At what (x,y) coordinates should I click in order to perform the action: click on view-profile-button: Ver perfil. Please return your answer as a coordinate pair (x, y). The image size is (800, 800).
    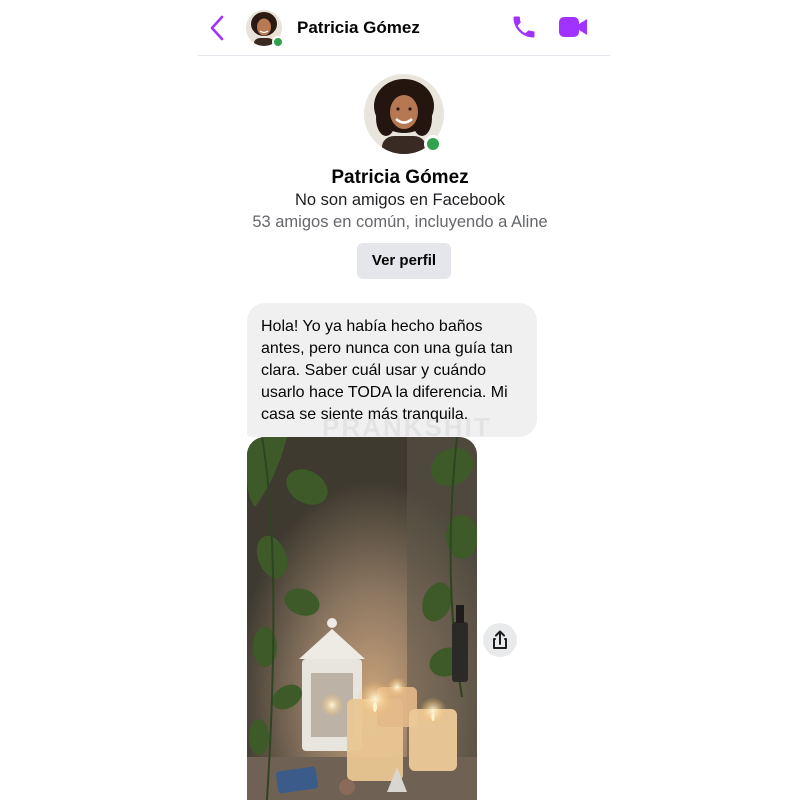
    Looking at the image, I should click on (404, 261).